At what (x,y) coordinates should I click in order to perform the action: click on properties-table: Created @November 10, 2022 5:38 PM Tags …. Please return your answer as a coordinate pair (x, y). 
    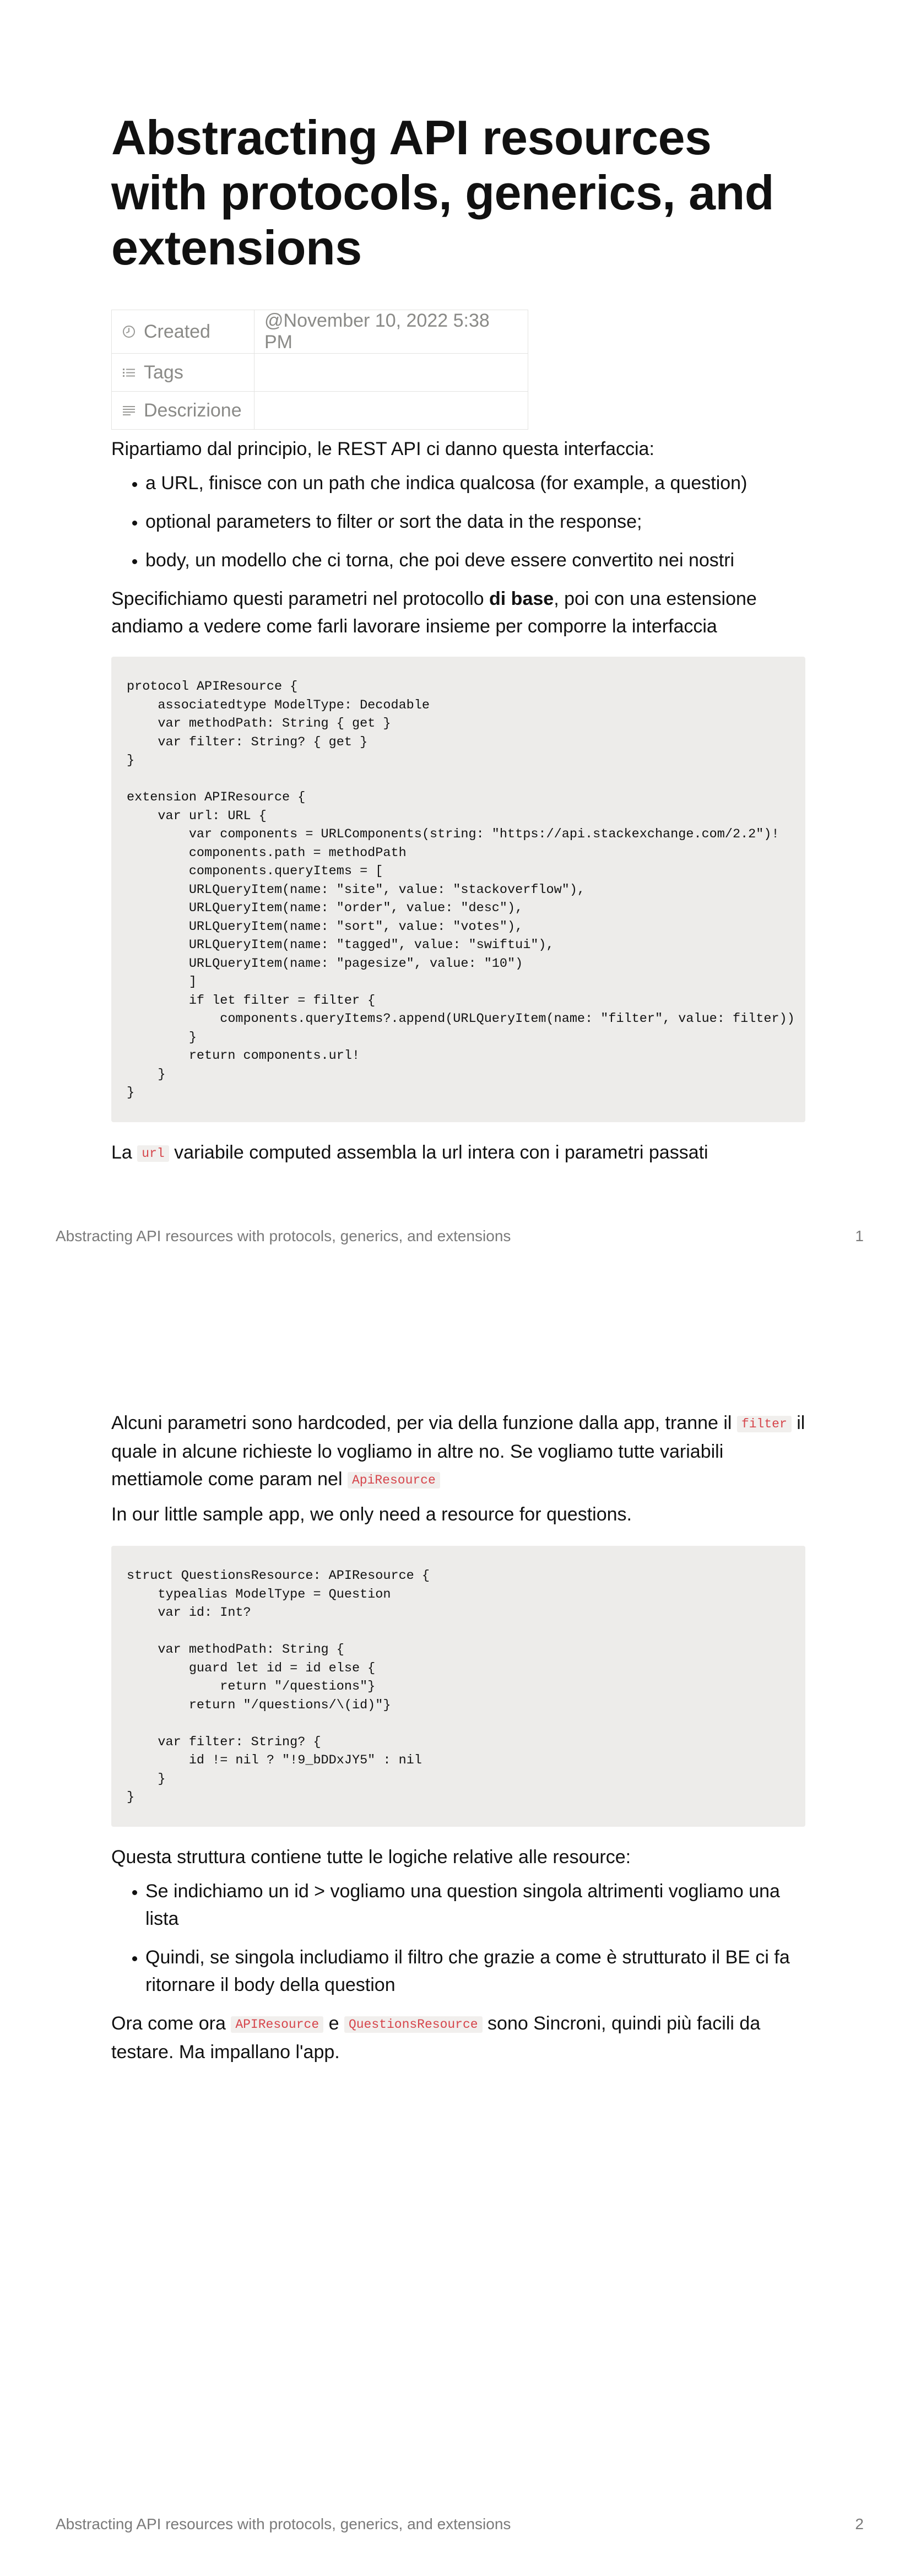
    Looking at the image, I should click on (319, 370).